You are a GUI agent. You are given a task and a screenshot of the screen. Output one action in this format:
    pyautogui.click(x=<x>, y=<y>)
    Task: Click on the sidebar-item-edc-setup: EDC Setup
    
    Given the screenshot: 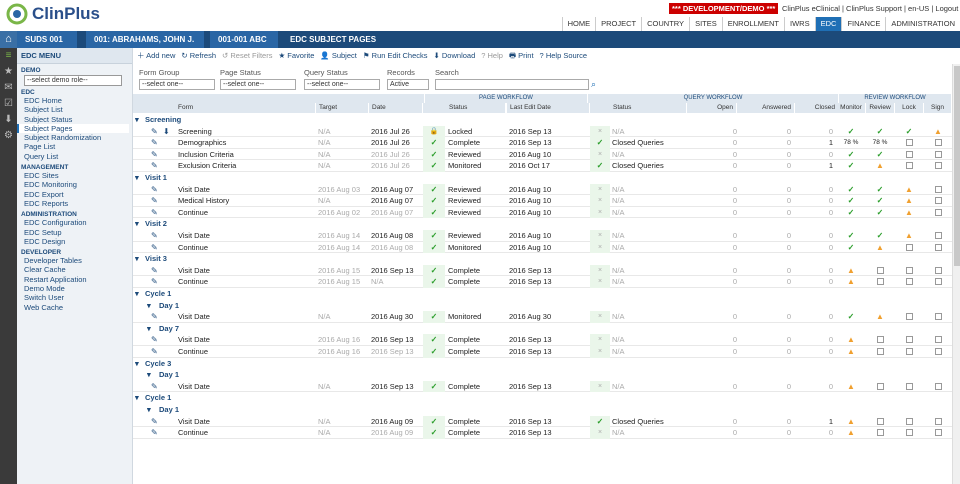 What is the action you would take?
    pyautogui.click(x=74, y=232)
    